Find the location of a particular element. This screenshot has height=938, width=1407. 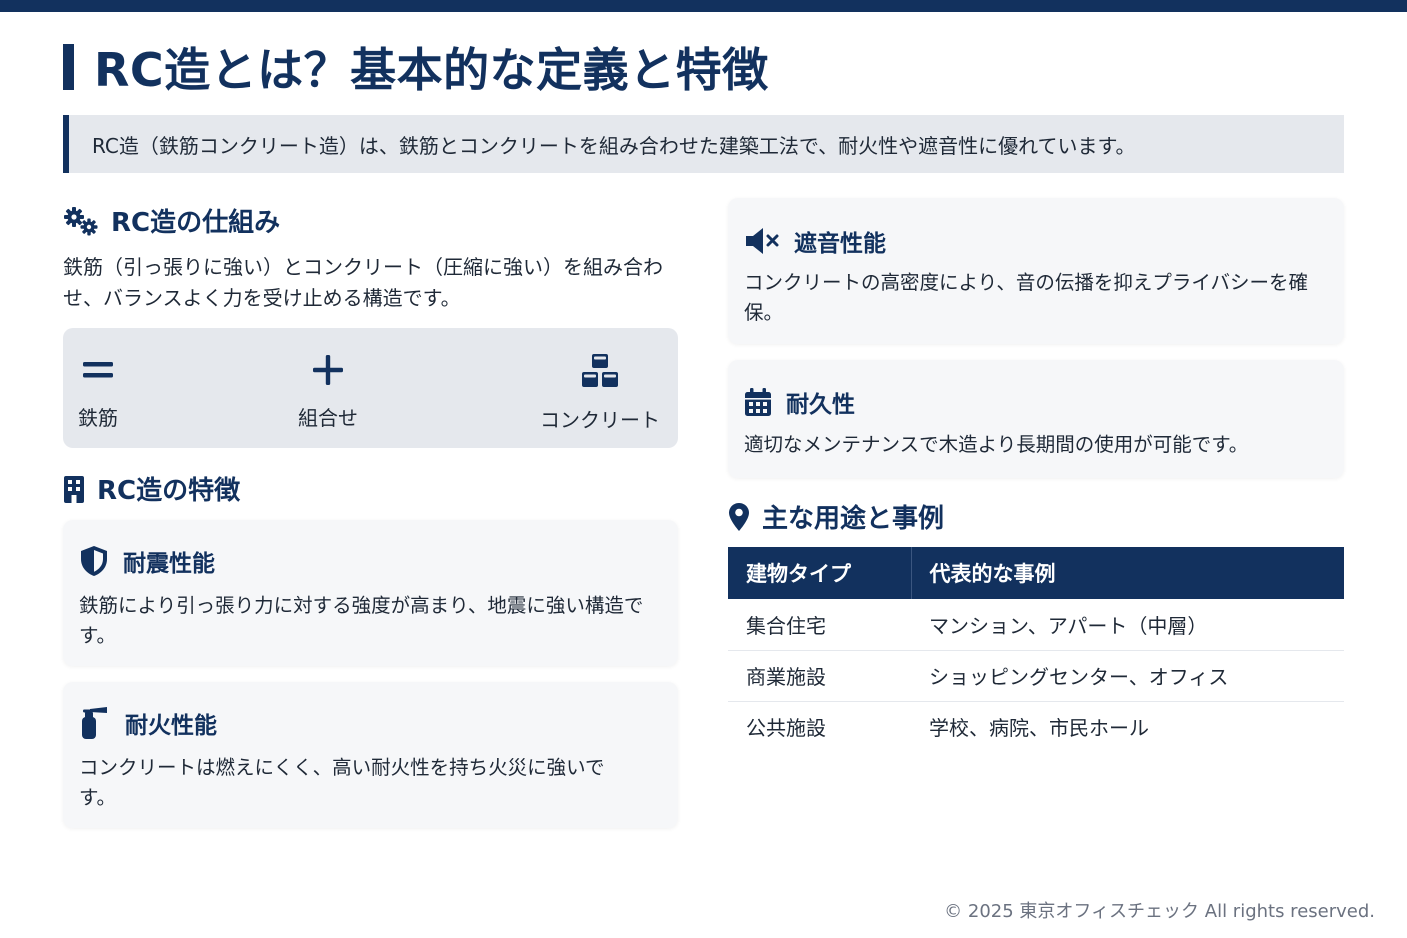

volume-mute-icon is located at coordinates (762, 241).